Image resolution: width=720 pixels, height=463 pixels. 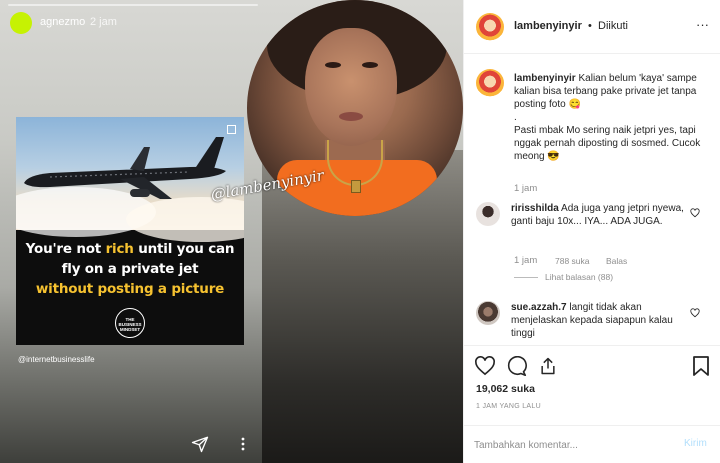 I want to click on business-mindset-logo: THE BUSINESS MINDSET, so click(x=130, y=323).